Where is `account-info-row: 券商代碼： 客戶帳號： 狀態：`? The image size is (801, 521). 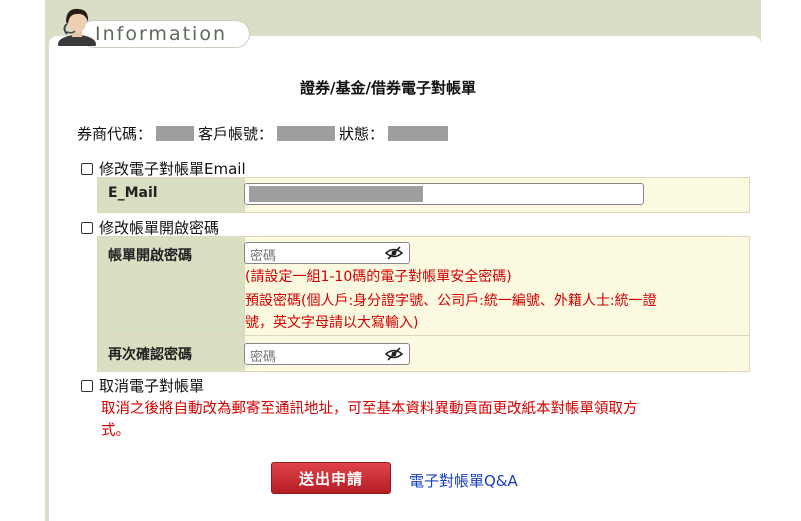
account-info-row: 券商代碼： 客戶帳號： 狀態： is located at coordinates (264, 133).